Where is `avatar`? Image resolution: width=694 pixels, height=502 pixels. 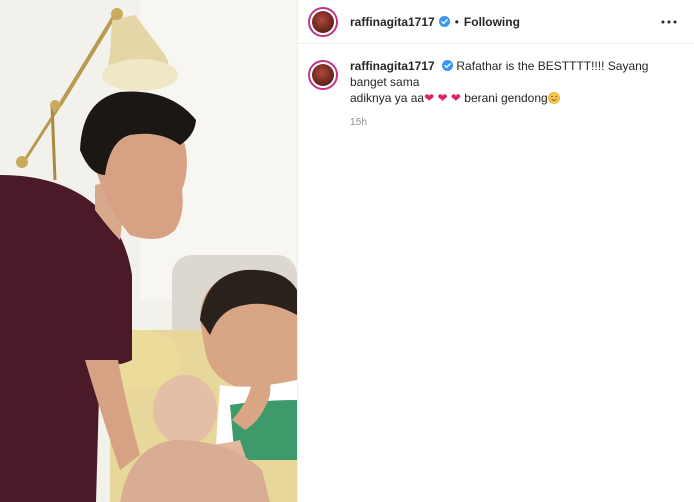 avatar is located at coordinates (323, 21).